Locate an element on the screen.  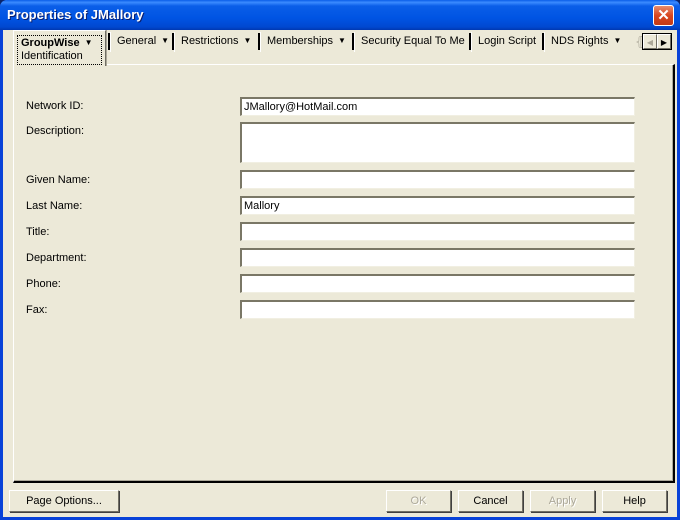
tab-label: Restrictions is located at coordinates (210, 41).